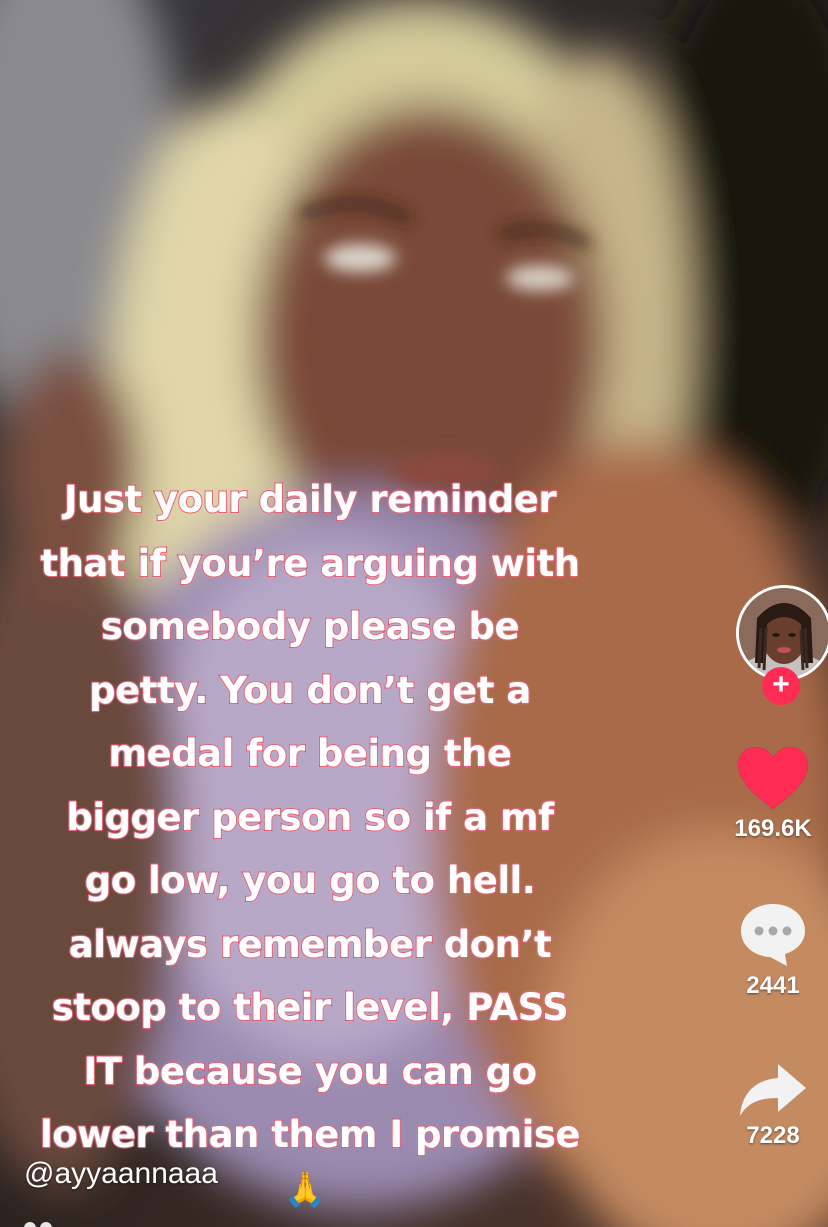 This screenshot has width=828, height=1227. What do you see at coordinates (310, 1007) in the screenshot?
I see `caption-line: stoop to their level, PASS` at bounding box center [310, 1007].